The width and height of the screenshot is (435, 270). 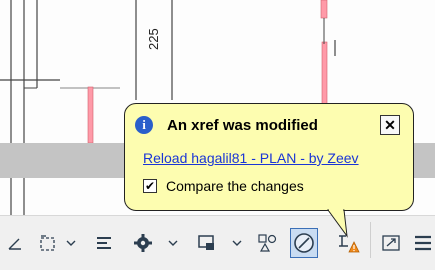 What do you see at coordinates (242, 125) in the screenshot?
I see `notification-title: An xref was modified` at bounding box center [242, 125].